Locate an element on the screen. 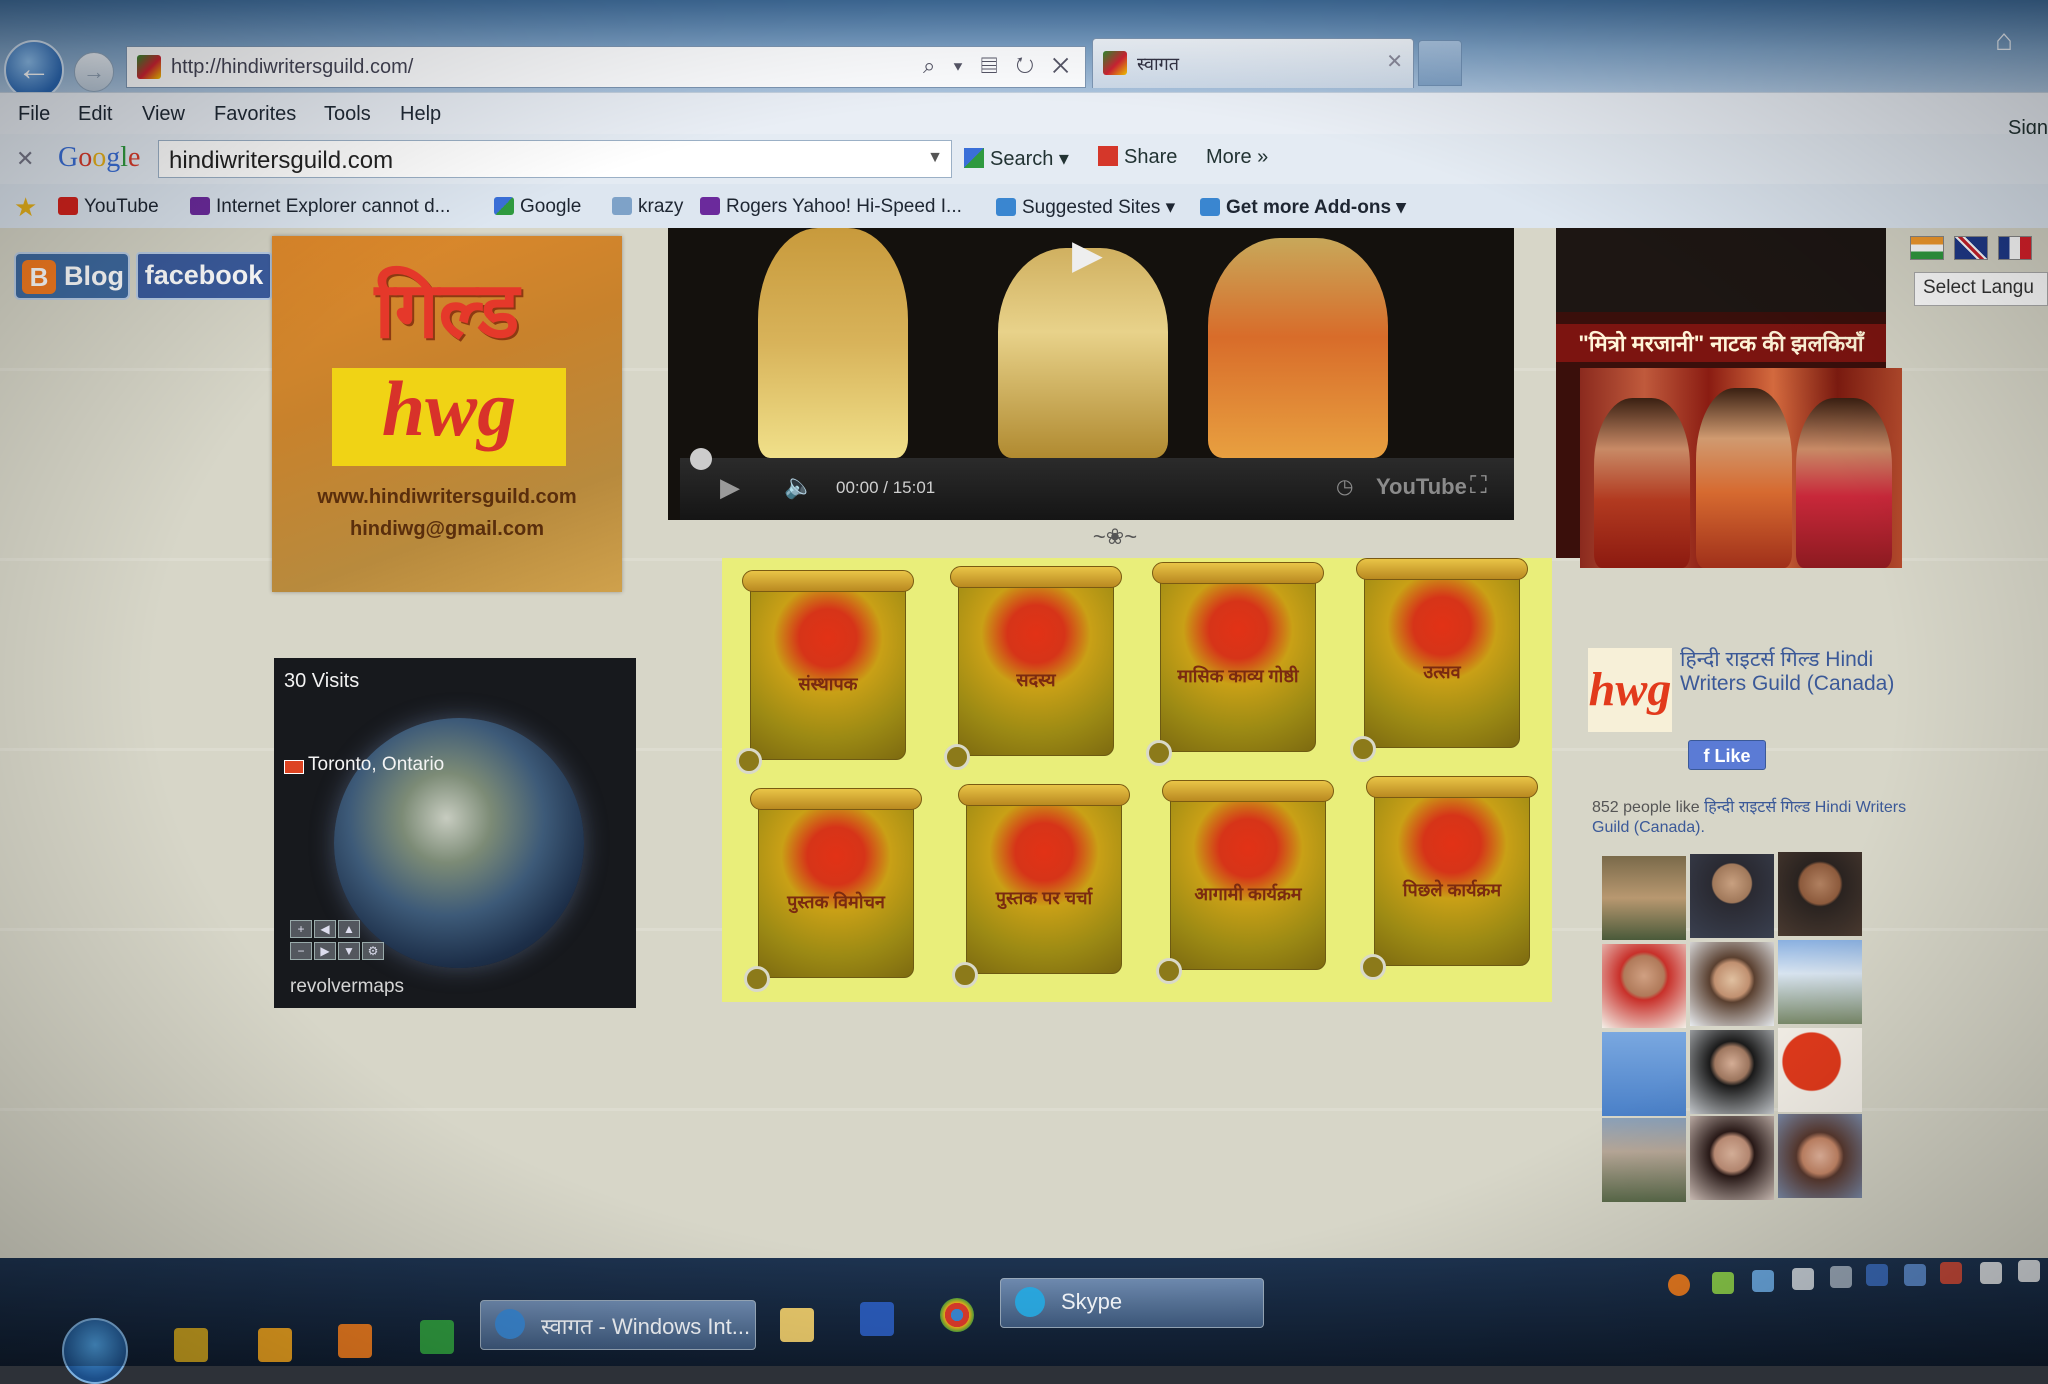  scroll-book-launch: पुस्तक विमोचन is located at coordinates (833, 890).